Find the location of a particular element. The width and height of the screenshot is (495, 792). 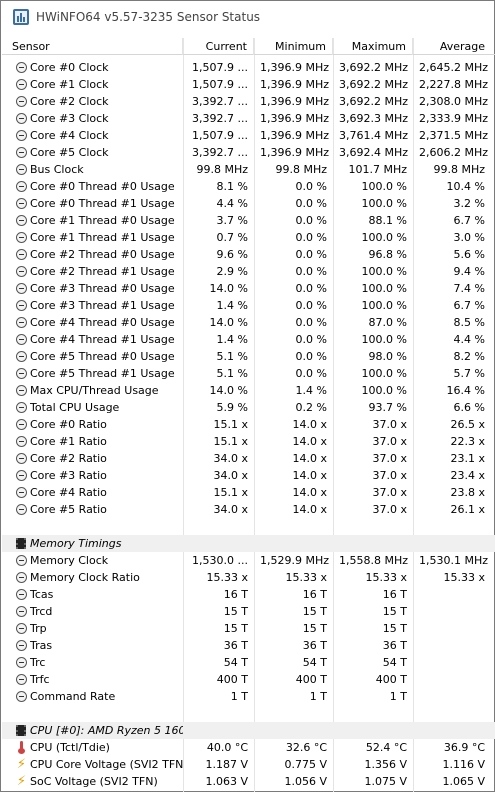

current-value: 5.1 % is located at coordinates (232, 356).